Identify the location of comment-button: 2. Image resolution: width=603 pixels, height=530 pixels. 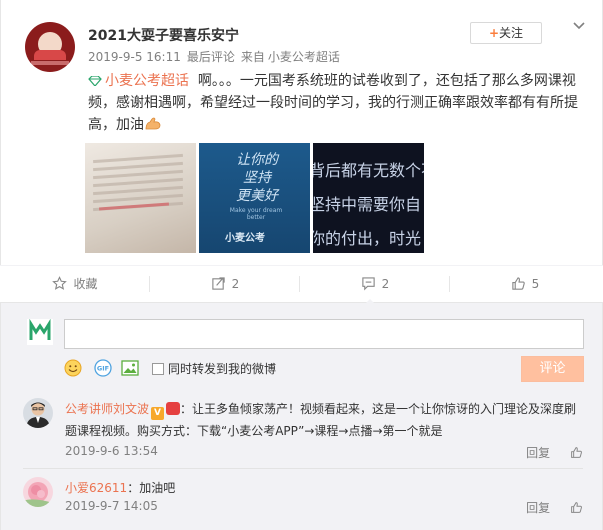
(375, 285).